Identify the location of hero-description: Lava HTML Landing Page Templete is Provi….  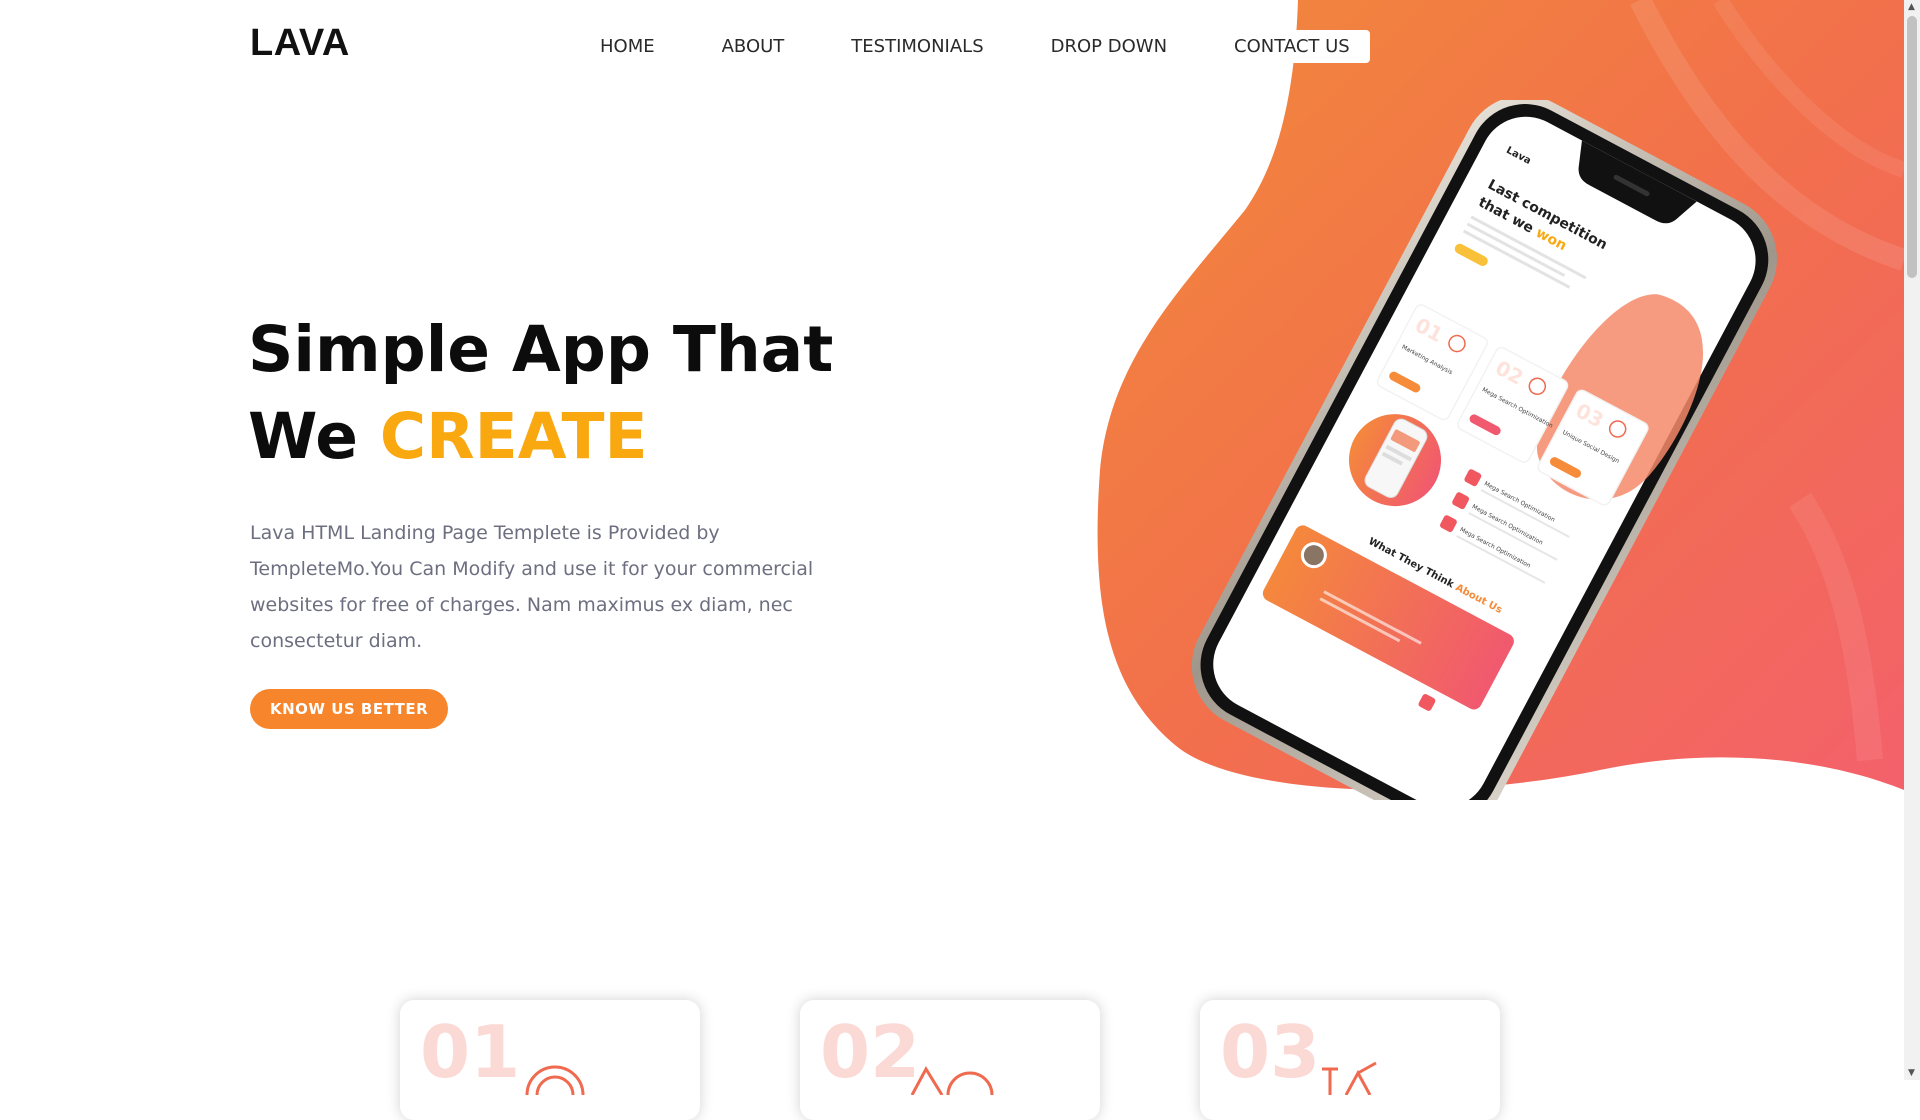
(532, 587).